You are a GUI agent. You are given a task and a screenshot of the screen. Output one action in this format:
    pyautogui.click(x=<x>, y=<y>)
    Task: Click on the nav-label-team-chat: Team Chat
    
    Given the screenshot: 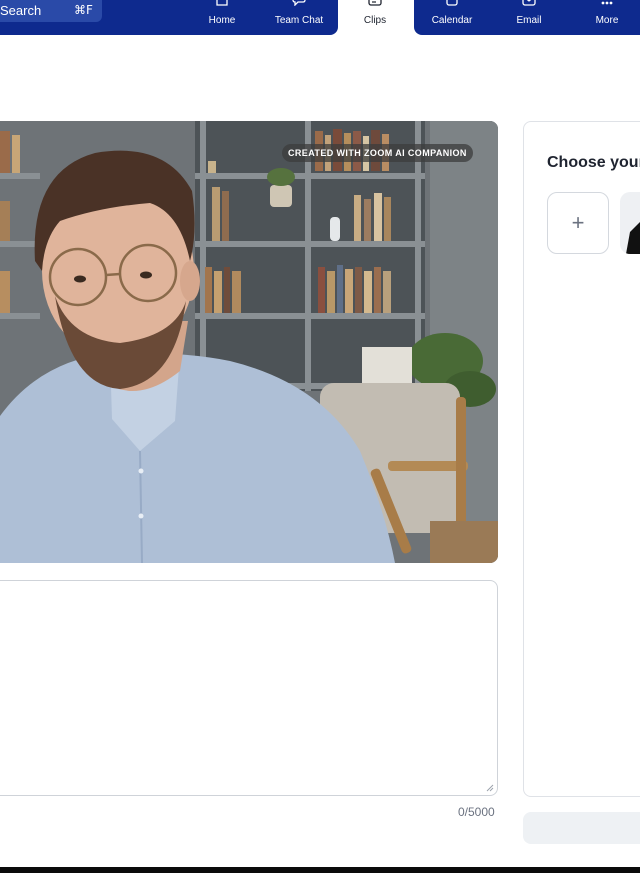 What is the action you would take?
    pyautogui.click(x=299, y=20)
    